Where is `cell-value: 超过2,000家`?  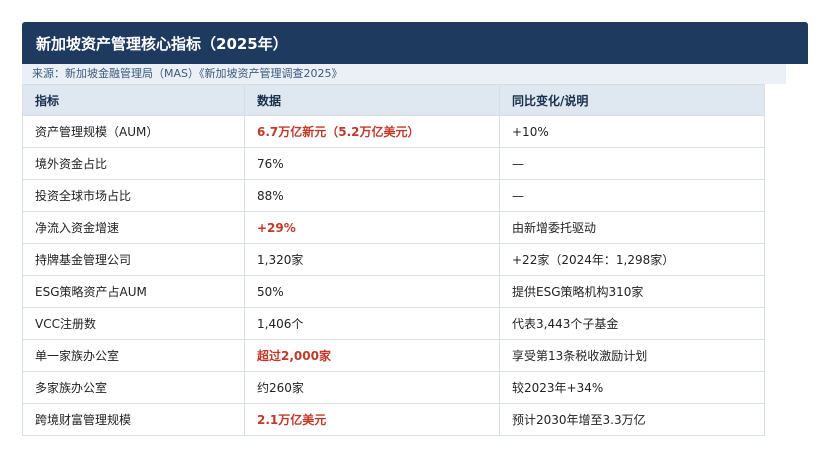
cell-value: 超过2,000家 is located at coordinates (372, 355).